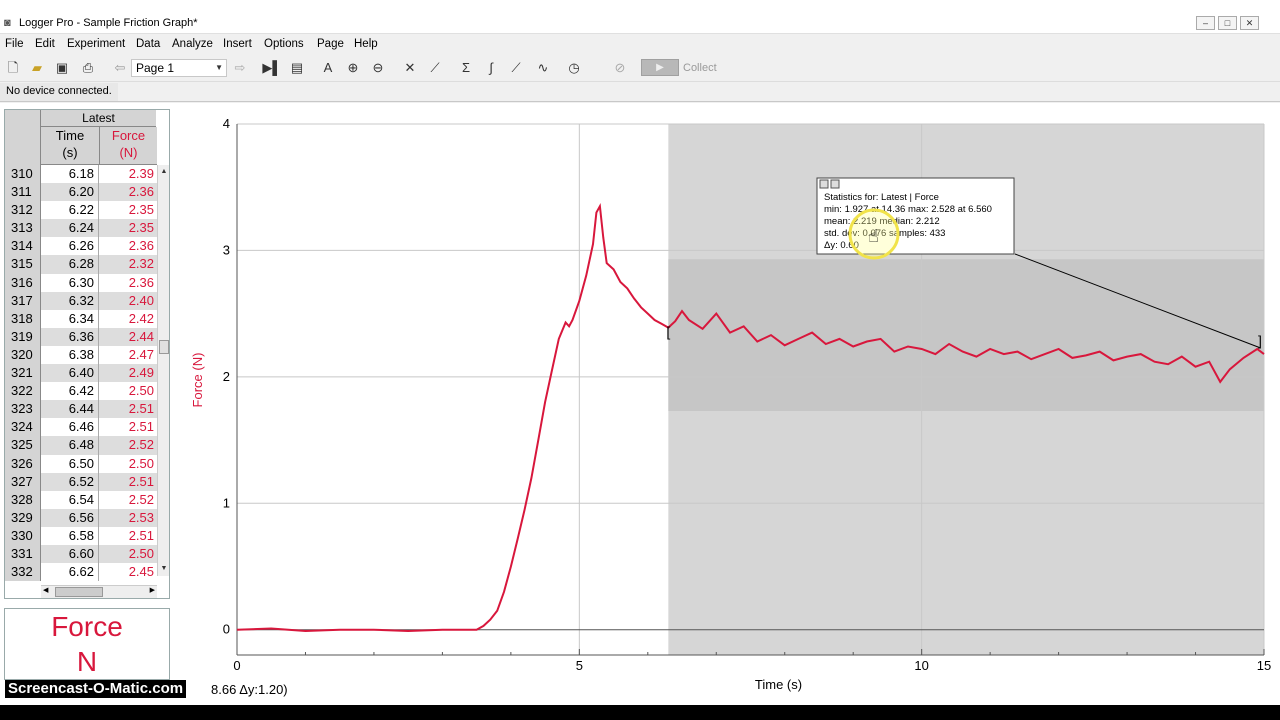 The height and width of the screenshot is (720, 1280). I want to click on table-row: 329 6.56 2.53, so click(81, 517).